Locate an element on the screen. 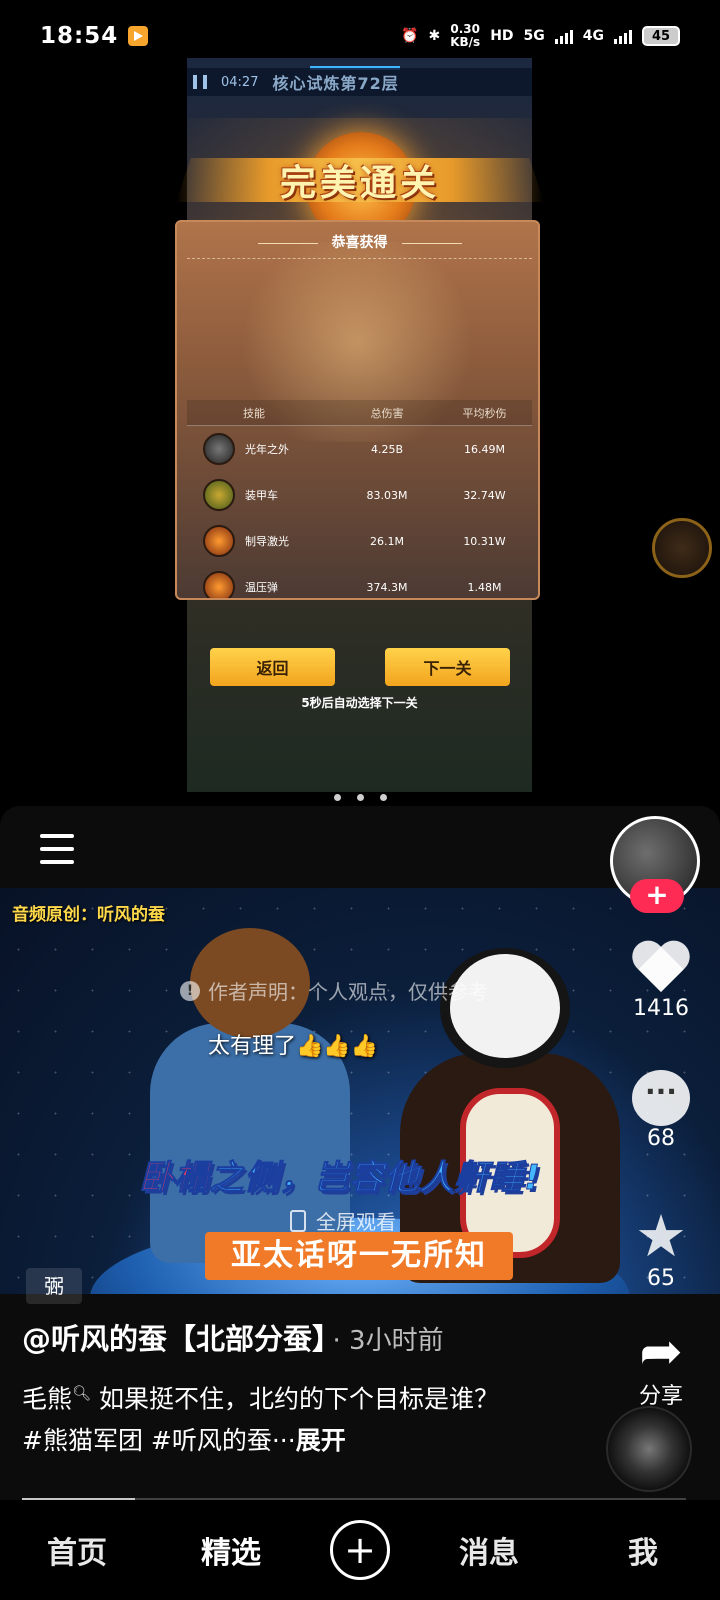 Image resolution: width=720 pixels, height=1600 pixels. game-top-hud: 04:27 核心试炼第72层 is located at coordinates (359, 82).